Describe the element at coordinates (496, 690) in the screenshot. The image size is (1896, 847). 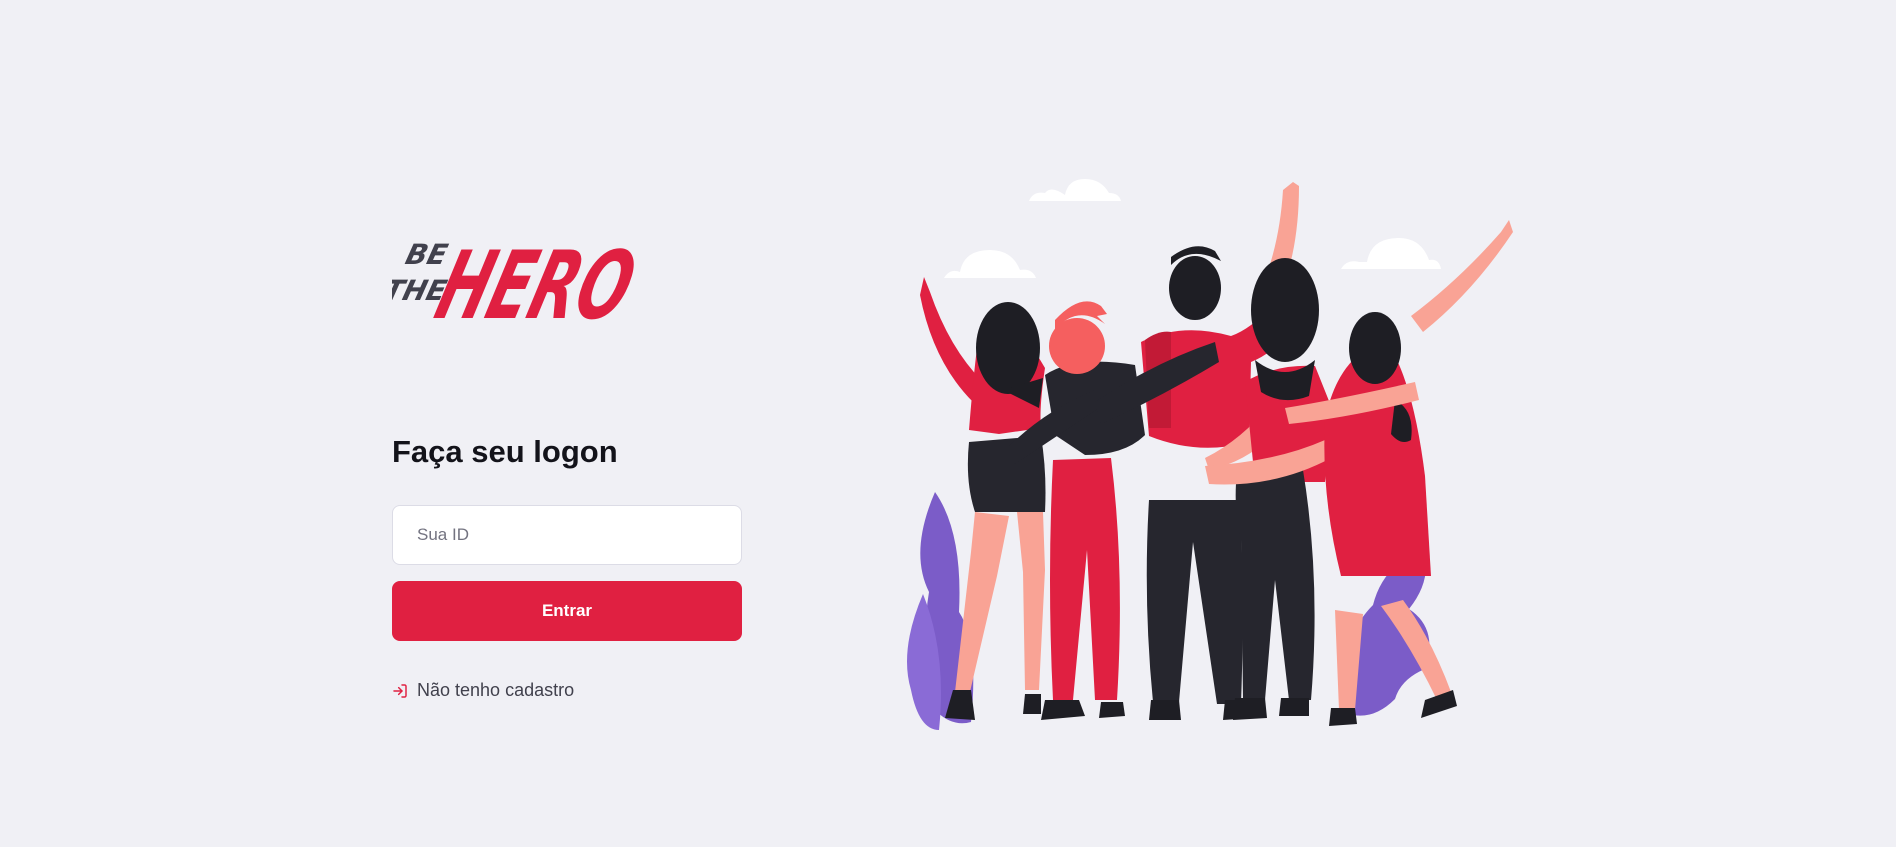
I see `register-link-label: Não tenho cadastro` at that location.